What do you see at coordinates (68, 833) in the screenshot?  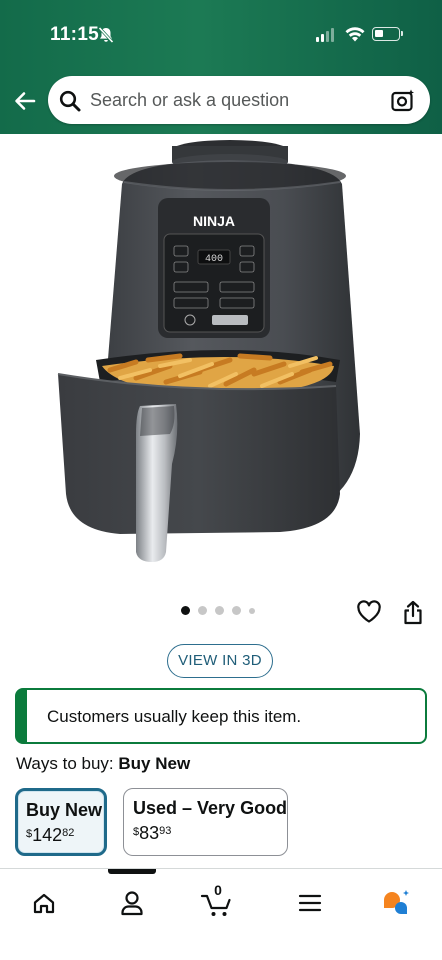 I see `price-fraction: 82` at bounding box center [68, 833].